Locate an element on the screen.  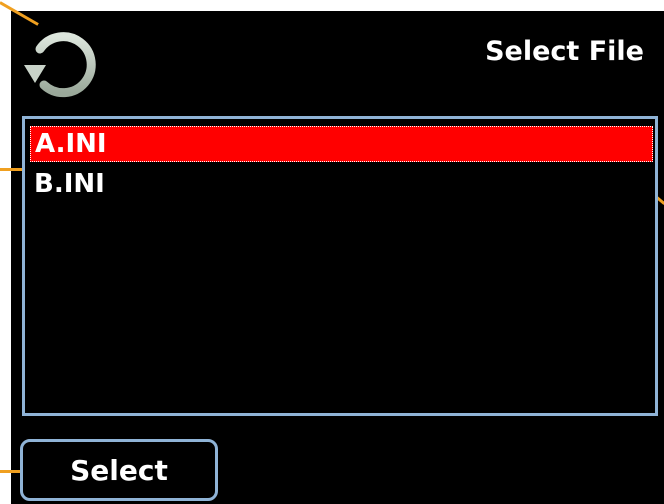
callout-line-file-list is located at coordinates (12, 169).